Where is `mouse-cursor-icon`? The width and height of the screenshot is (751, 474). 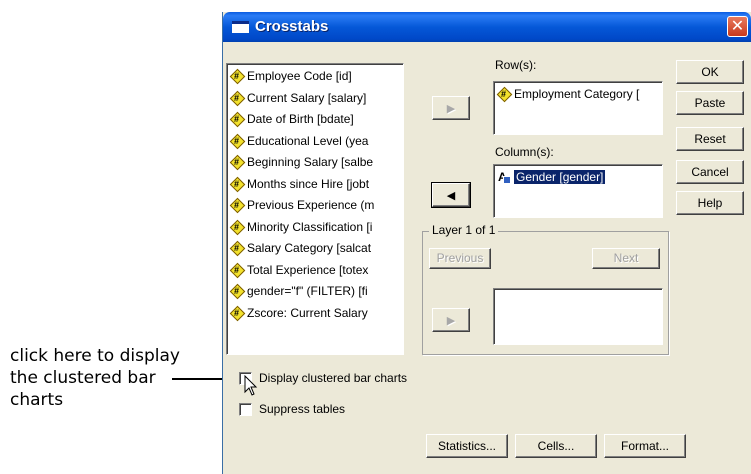 mouse-cursor-icon is located at coordinates (251, 385).